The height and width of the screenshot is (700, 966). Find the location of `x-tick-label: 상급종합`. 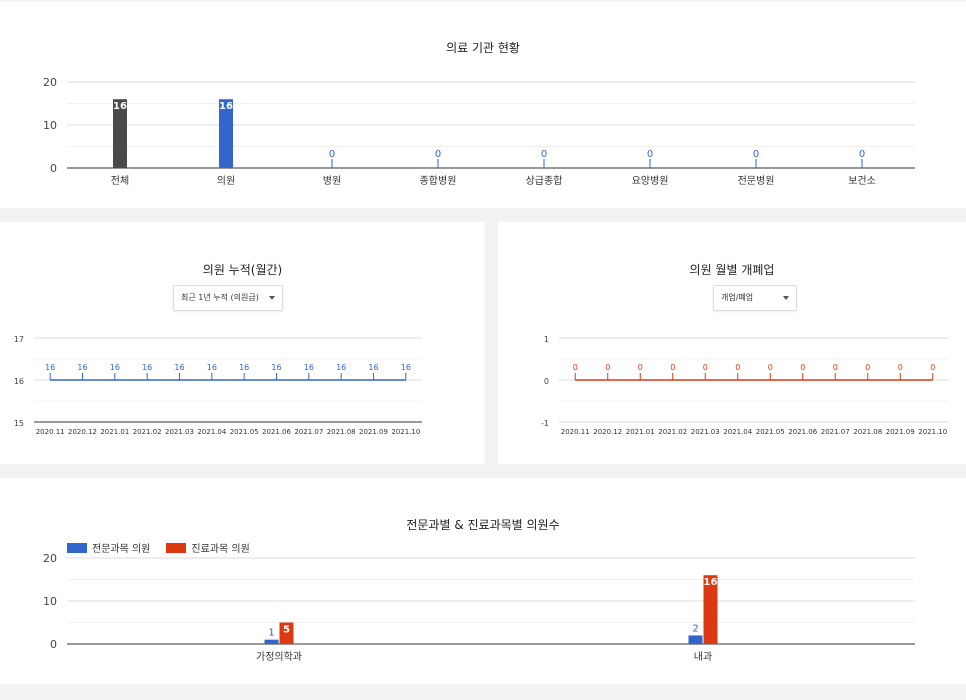

x-tick-label: 상급종합 is located at coordinates (544, 181).